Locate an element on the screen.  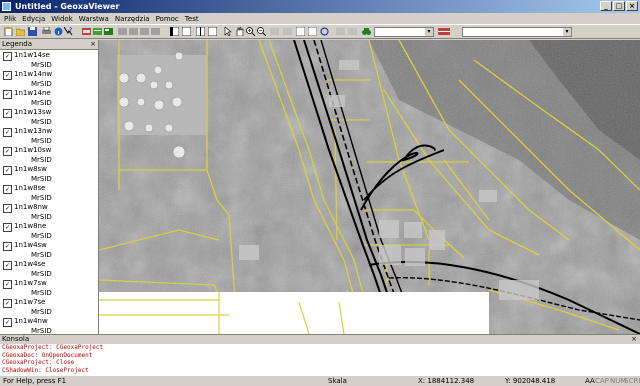
layer-name: 1n1w7se is located at coordinates (30, 302).